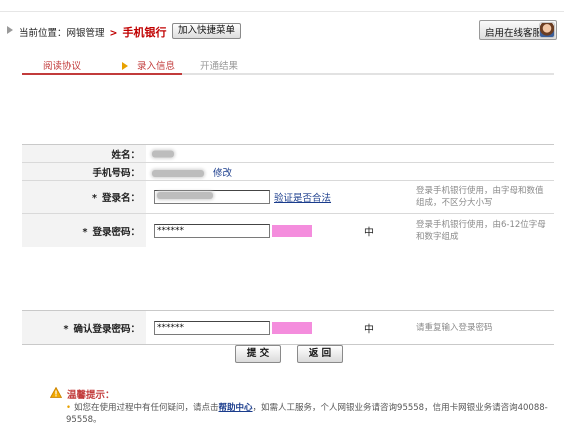  I want to click on form-row-login-name: * 登录名： 验证是否合法 登录手机银行使用，由字母和数值组成，不区分大小写, so click(288, 197).